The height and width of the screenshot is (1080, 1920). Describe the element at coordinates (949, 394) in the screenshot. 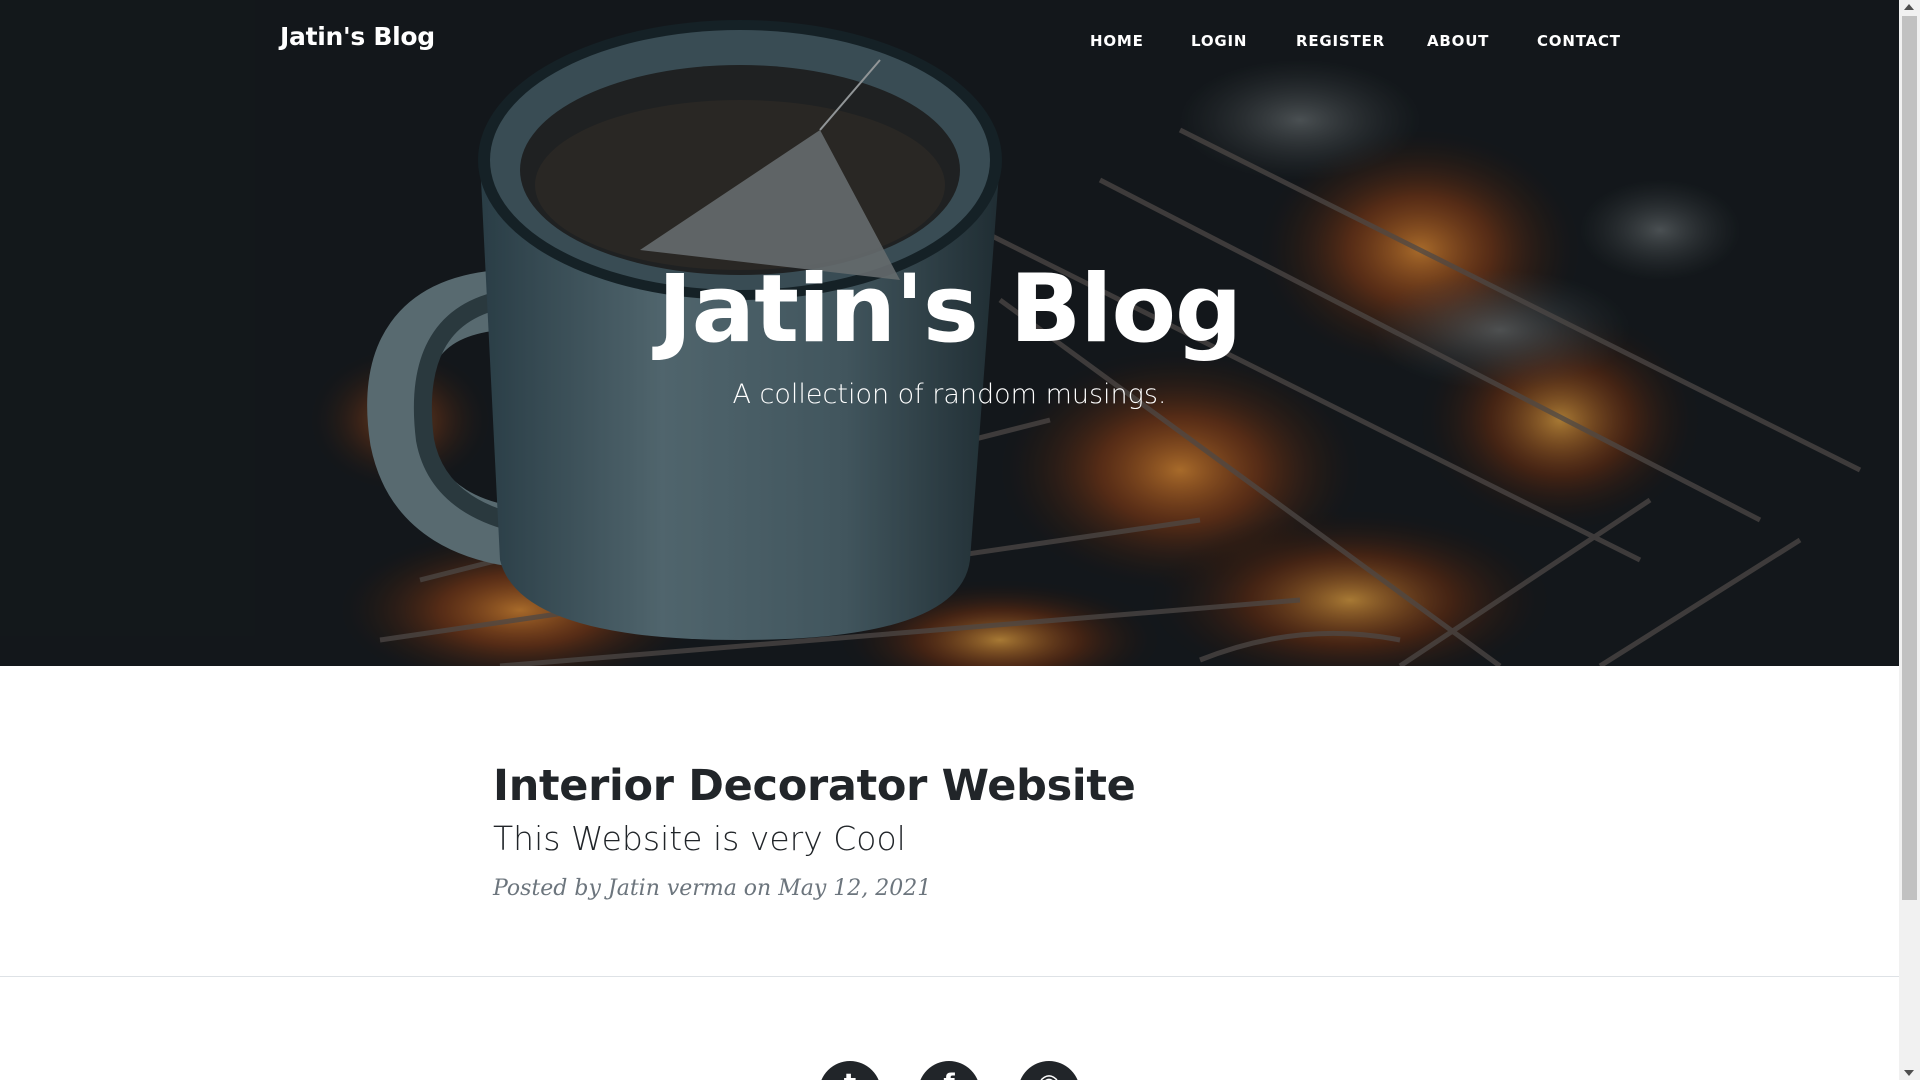

I see `site-subtitle: A collection of random musings.` at that location.